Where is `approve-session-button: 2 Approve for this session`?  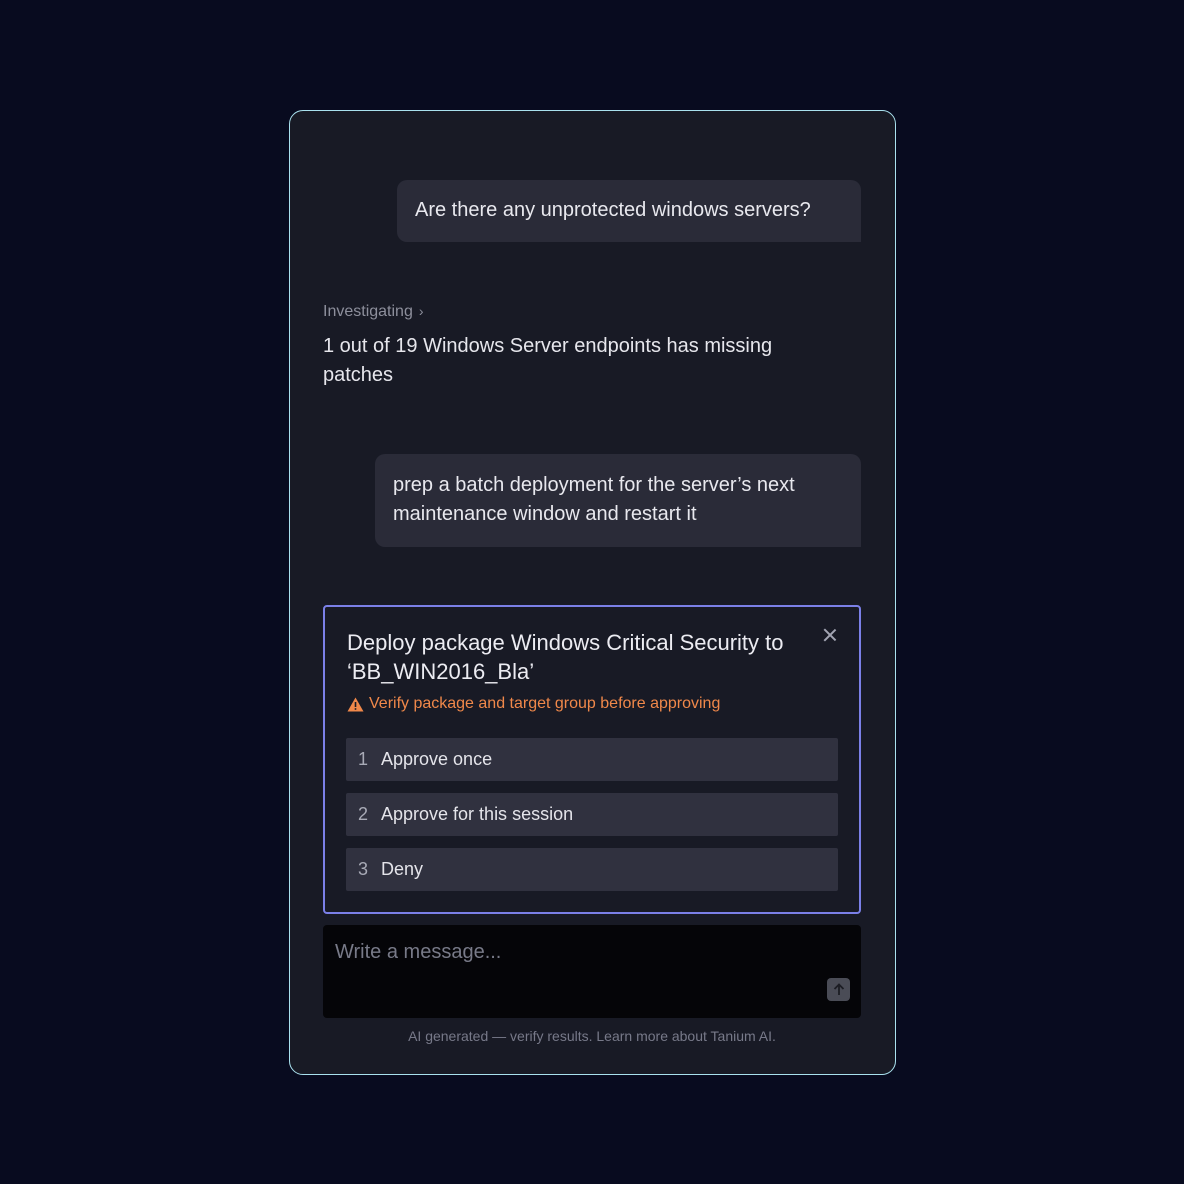 approve-session-button: 2 Approve for this session is located at coordinates (592, 814).